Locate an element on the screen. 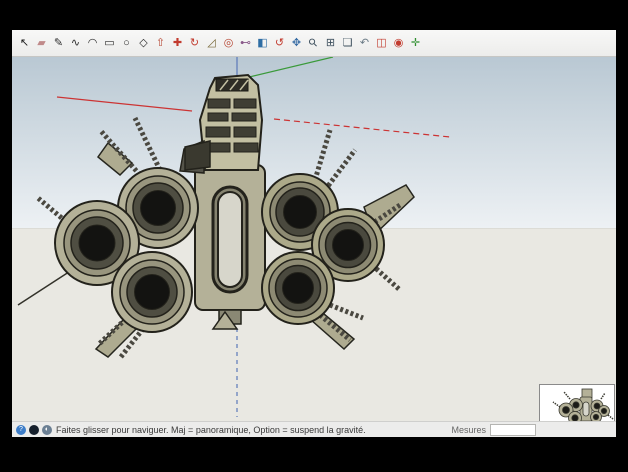 The height and width of the screenshot is (472, 628). tape-measure-icon: ⊷ is located at coordinates (245, 43).